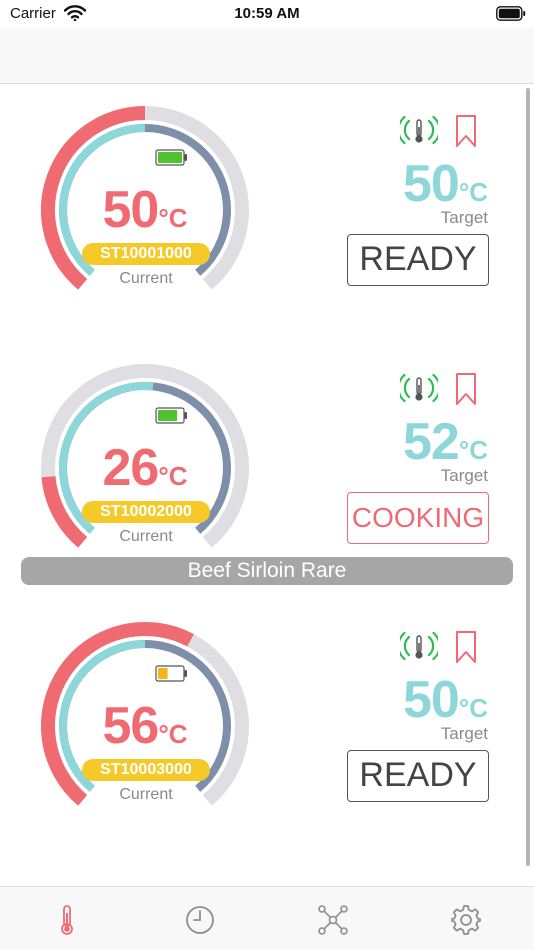 This screenshot has width=534, height=950. I want to click on target-temperature: 52°C, so click(409, 442).